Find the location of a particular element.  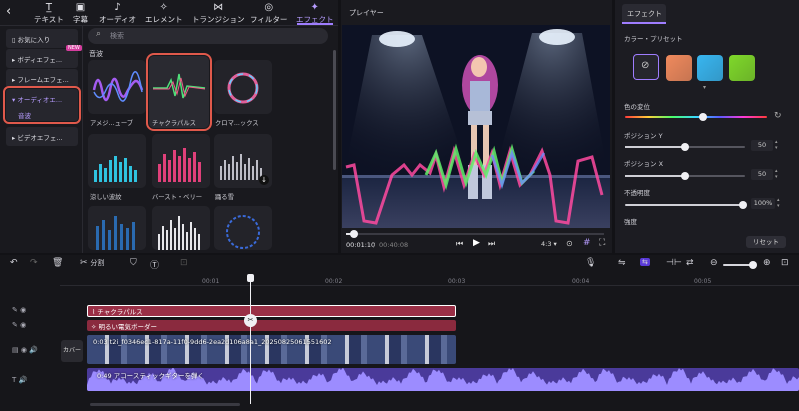

text-box-icon: Ⓣ is located at coordinates (154, 264).